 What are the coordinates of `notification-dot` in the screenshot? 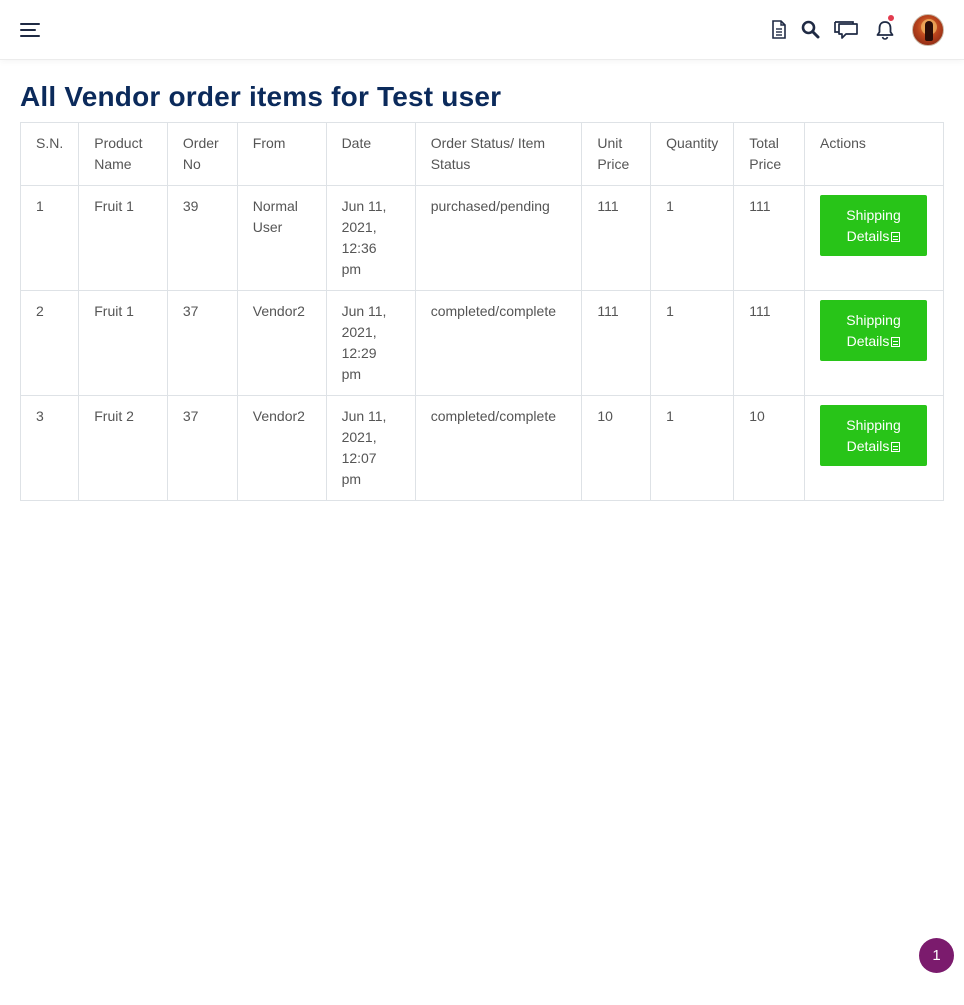 It's located at (891, 18).